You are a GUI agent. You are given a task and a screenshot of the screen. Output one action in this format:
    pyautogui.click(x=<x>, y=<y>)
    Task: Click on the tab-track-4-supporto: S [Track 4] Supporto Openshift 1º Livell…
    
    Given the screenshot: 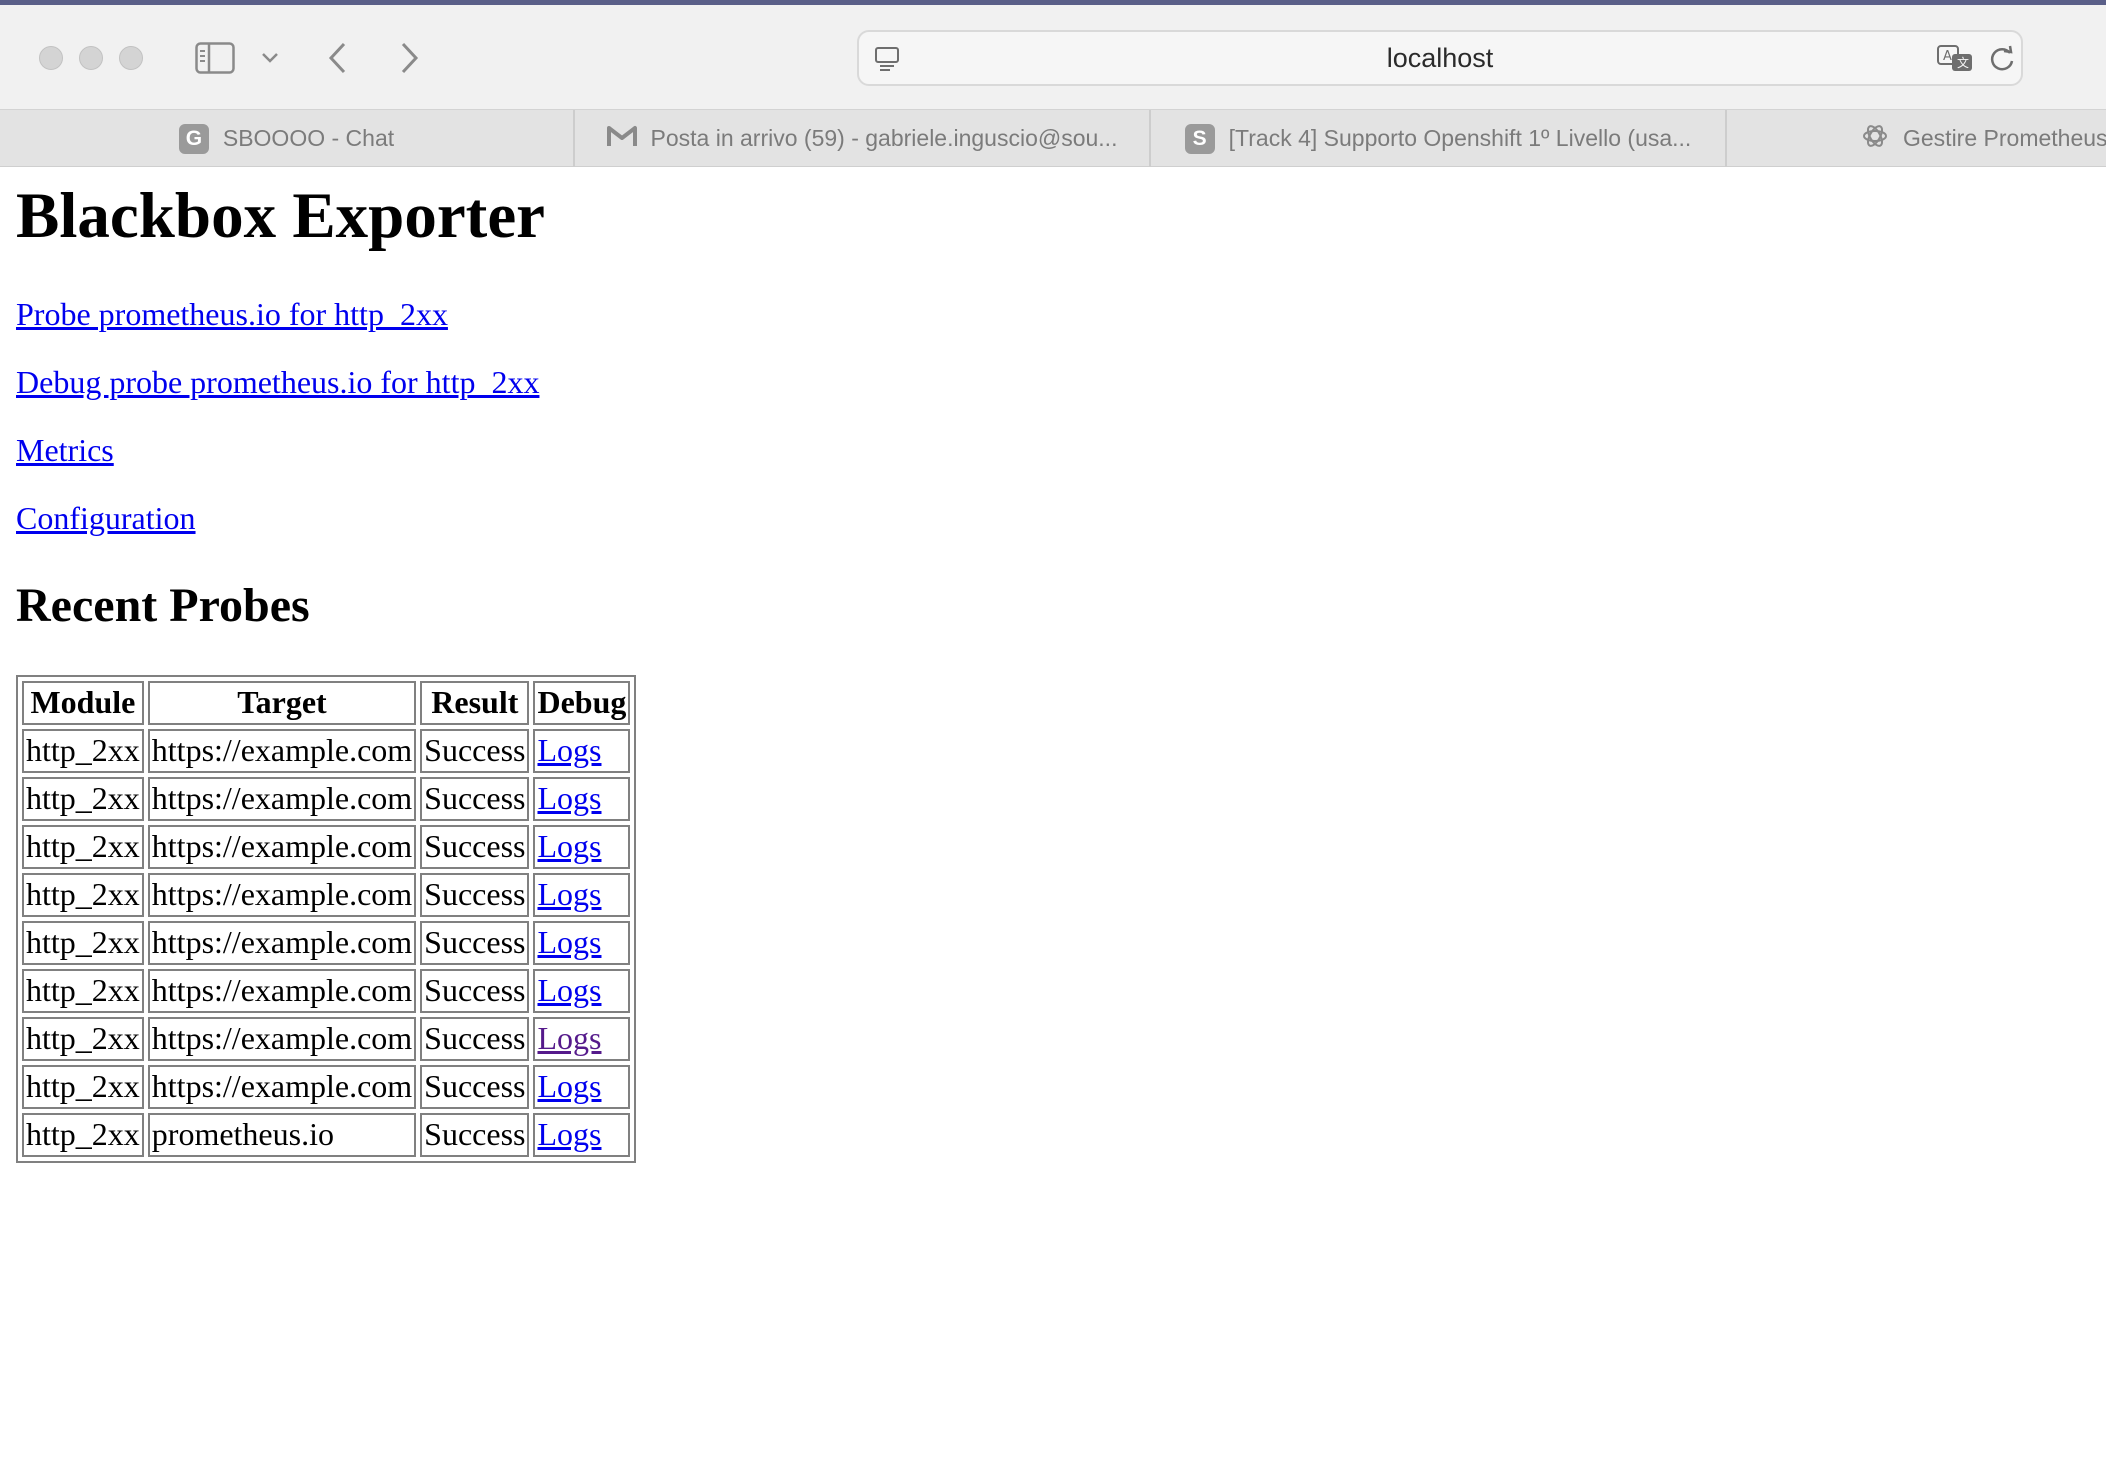 What is the action you would take?
    pyautogui.click(x=1439, y=138)
    